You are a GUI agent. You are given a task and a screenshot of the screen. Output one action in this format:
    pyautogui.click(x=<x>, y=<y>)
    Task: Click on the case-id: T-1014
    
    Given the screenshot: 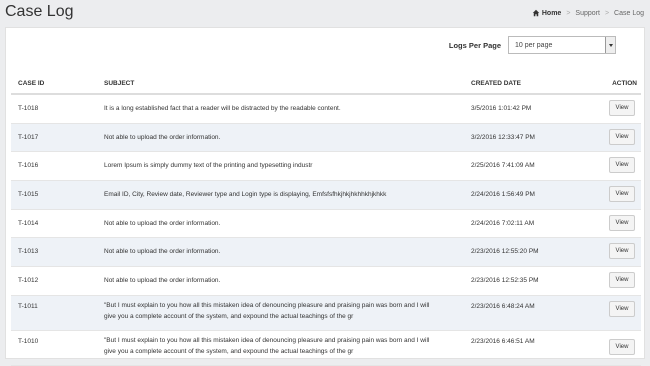 What is the action you would take?
    pyautogui.click(x=28, y=223)
    